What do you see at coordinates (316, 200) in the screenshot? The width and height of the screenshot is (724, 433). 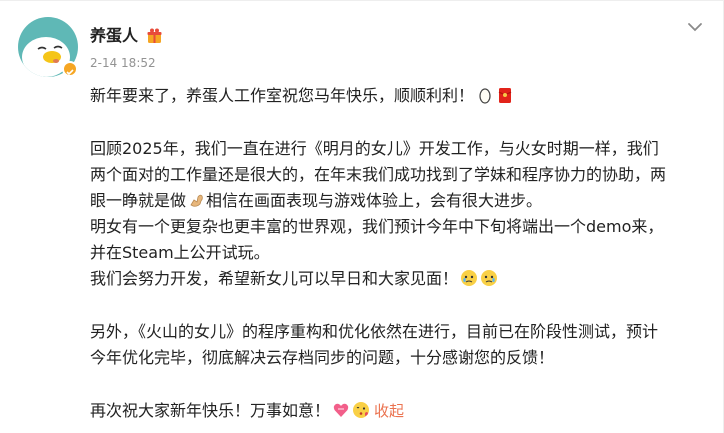 I see `text-line: 眼一睁就是做 相信在画面表现与游戏体验上，会有很大进步。` at bounding box center [316, 200].